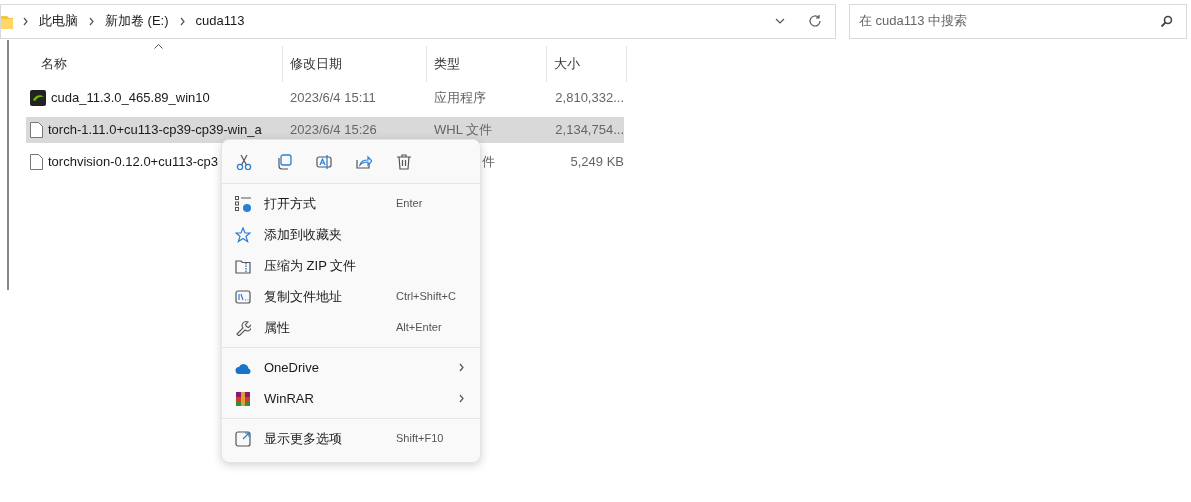 This screenshot has height=502, width=1191. What do you see at coordinates (158, 46) in the screenshot?
I see `sort-up-icon` at bounding box center [158, 46].